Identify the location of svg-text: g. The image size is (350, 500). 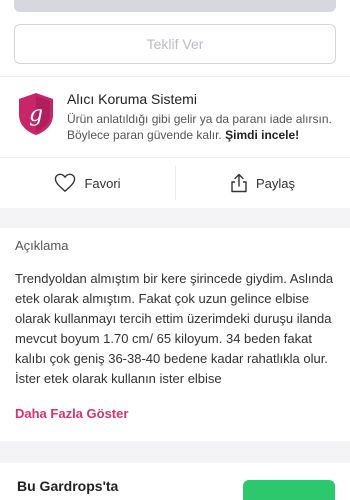
(36, 114).